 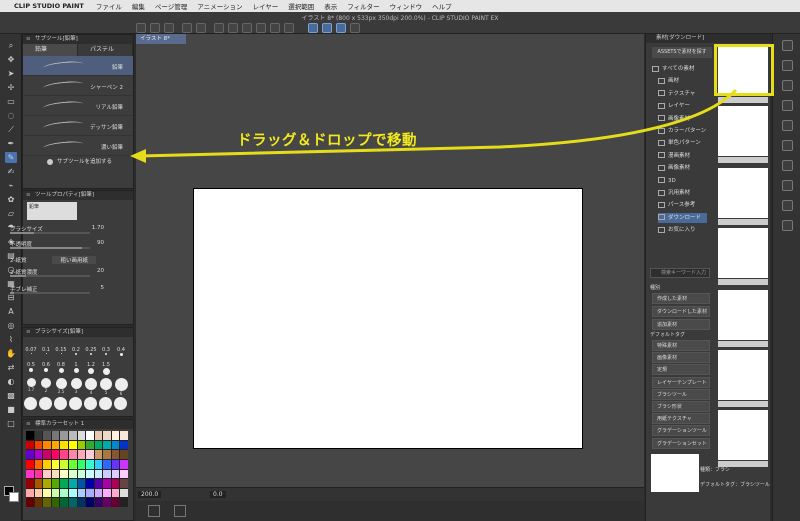 What do you see at coordinates (78, 86) in the screenshot?
I see `subtool-item: シャーペン 2` at bounding box center [78, 86].